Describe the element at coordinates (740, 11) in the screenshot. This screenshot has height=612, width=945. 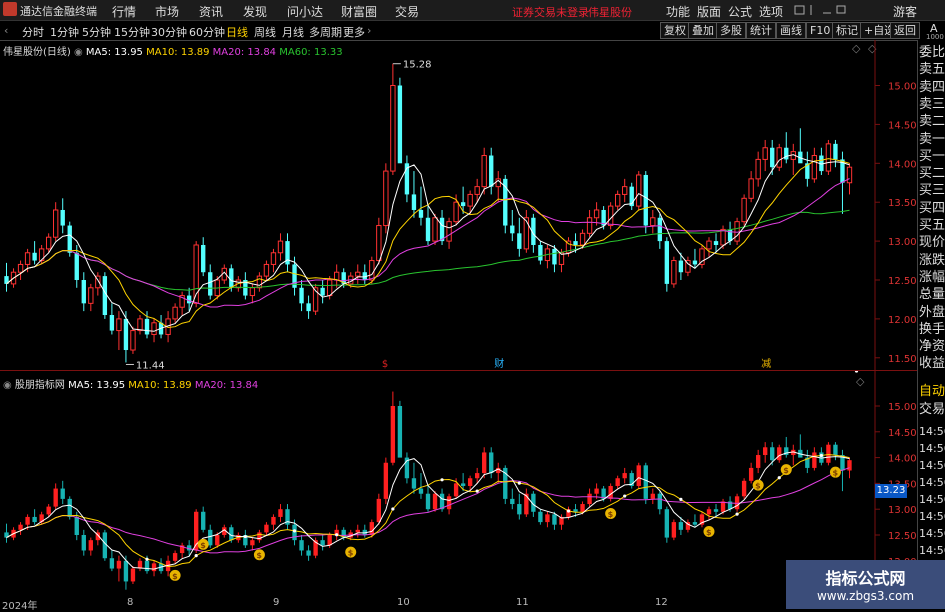
I see `menu-formula: 公式` at that location.